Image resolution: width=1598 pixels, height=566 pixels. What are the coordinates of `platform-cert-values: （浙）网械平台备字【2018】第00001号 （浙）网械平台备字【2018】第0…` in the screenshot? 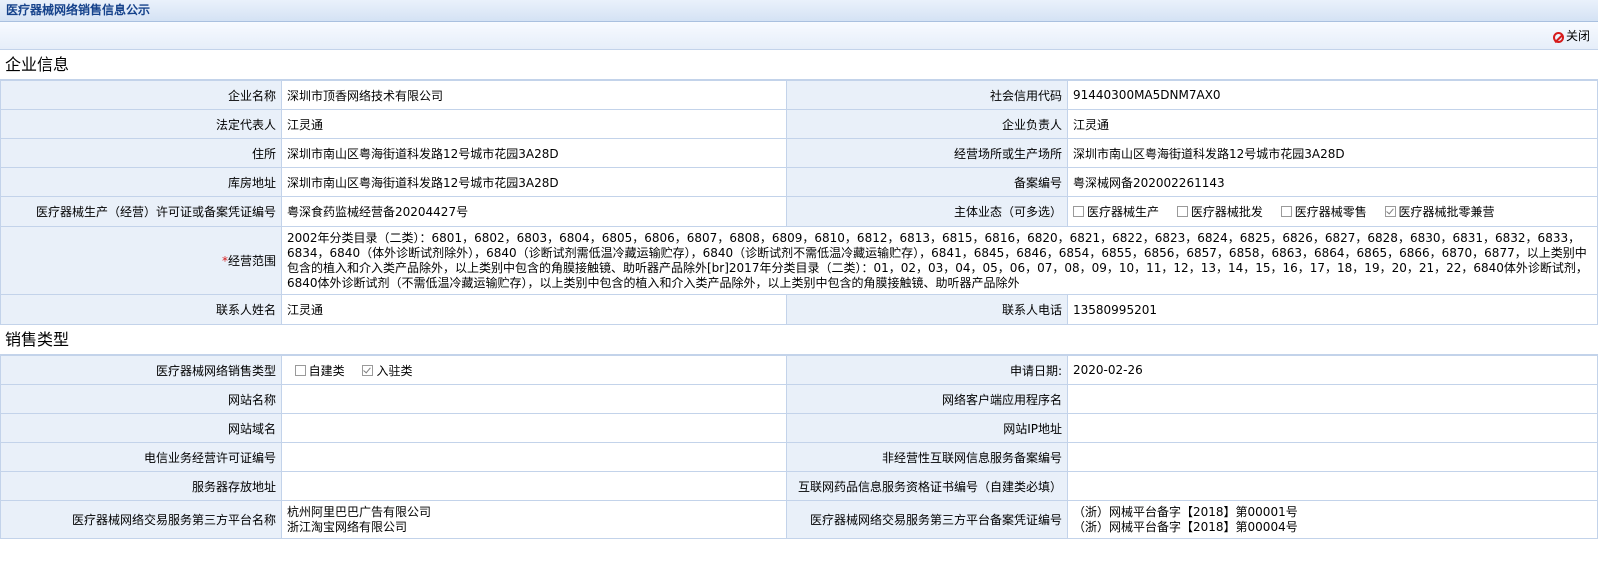 It's located at (1332, 519).